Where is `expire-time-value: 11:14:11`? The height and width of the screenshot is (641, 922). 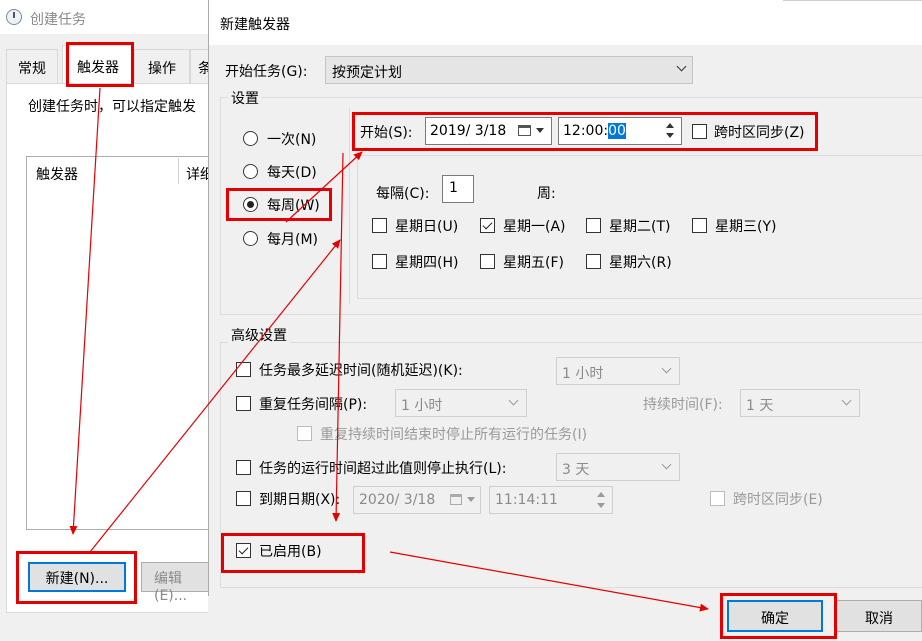 expire-time-value: 11:14:11 is located at coordinates (526, 500).